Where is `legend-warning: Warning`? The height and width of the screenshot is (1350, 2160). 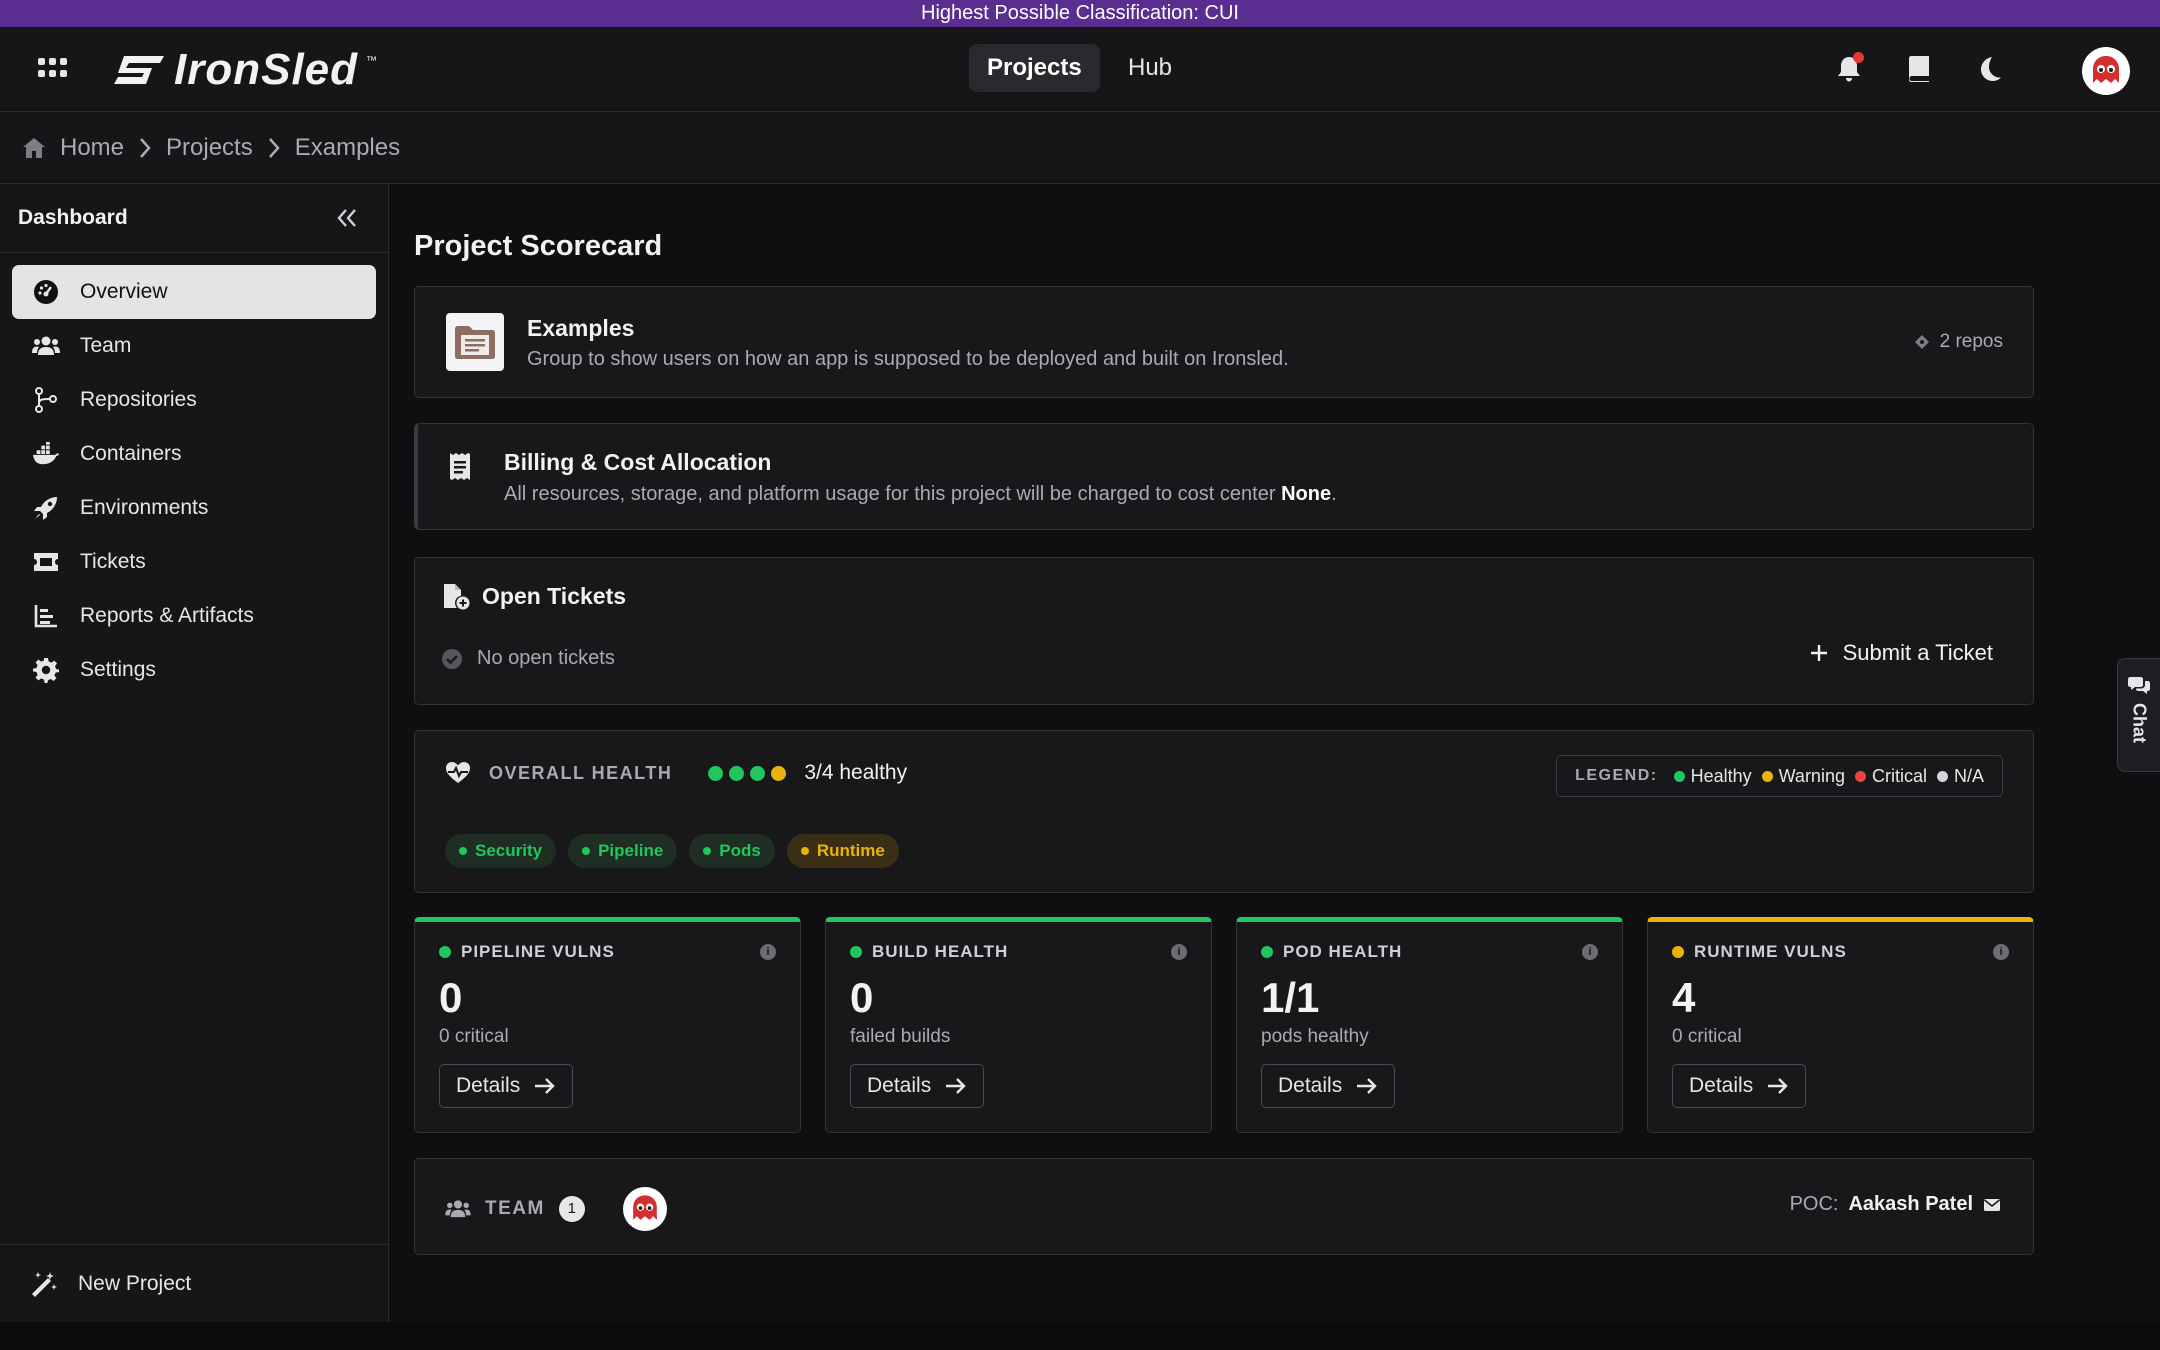
legend-warning: Warning is located at coordinates (1811, 775).